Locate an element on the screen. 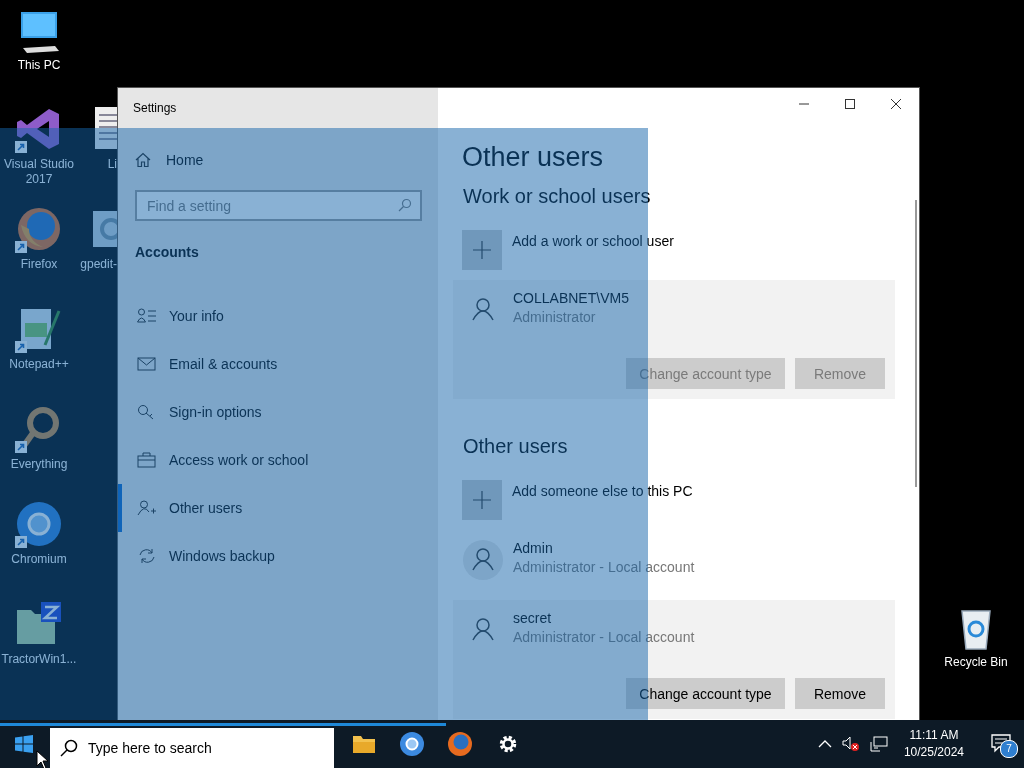 The width and height of the screenshot is (1024, 768). user-name: Admin is located at coordinates (533, 548).